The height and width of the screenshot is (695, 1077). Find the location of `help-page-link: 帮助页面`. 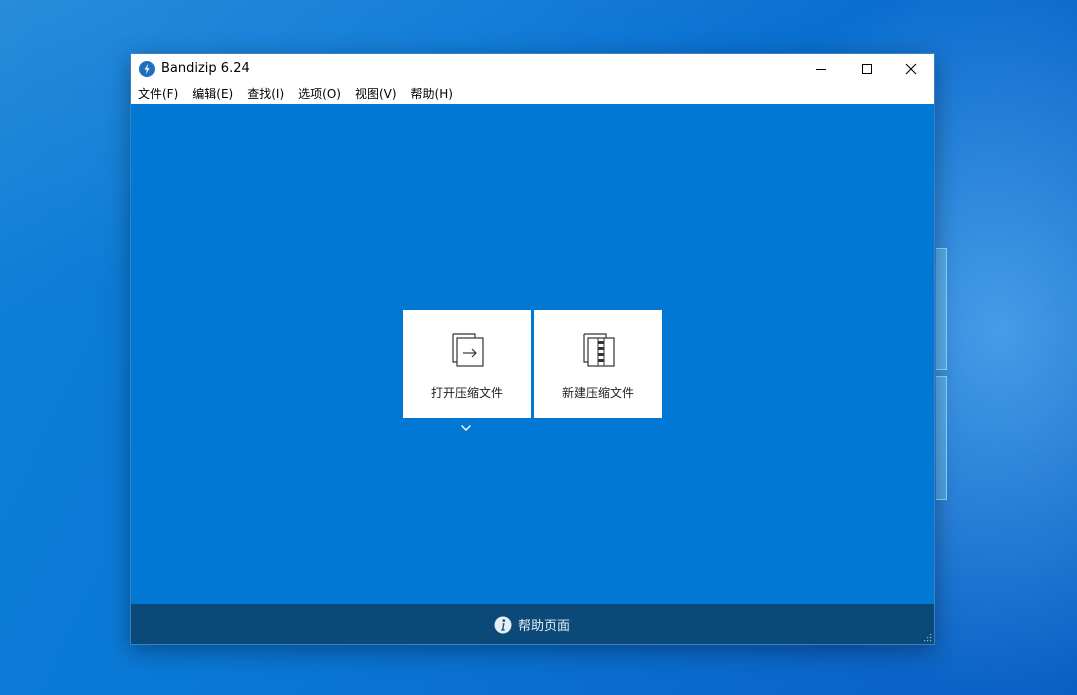

help-page-link: 帮助页面 is located at coordinates (532, 624).